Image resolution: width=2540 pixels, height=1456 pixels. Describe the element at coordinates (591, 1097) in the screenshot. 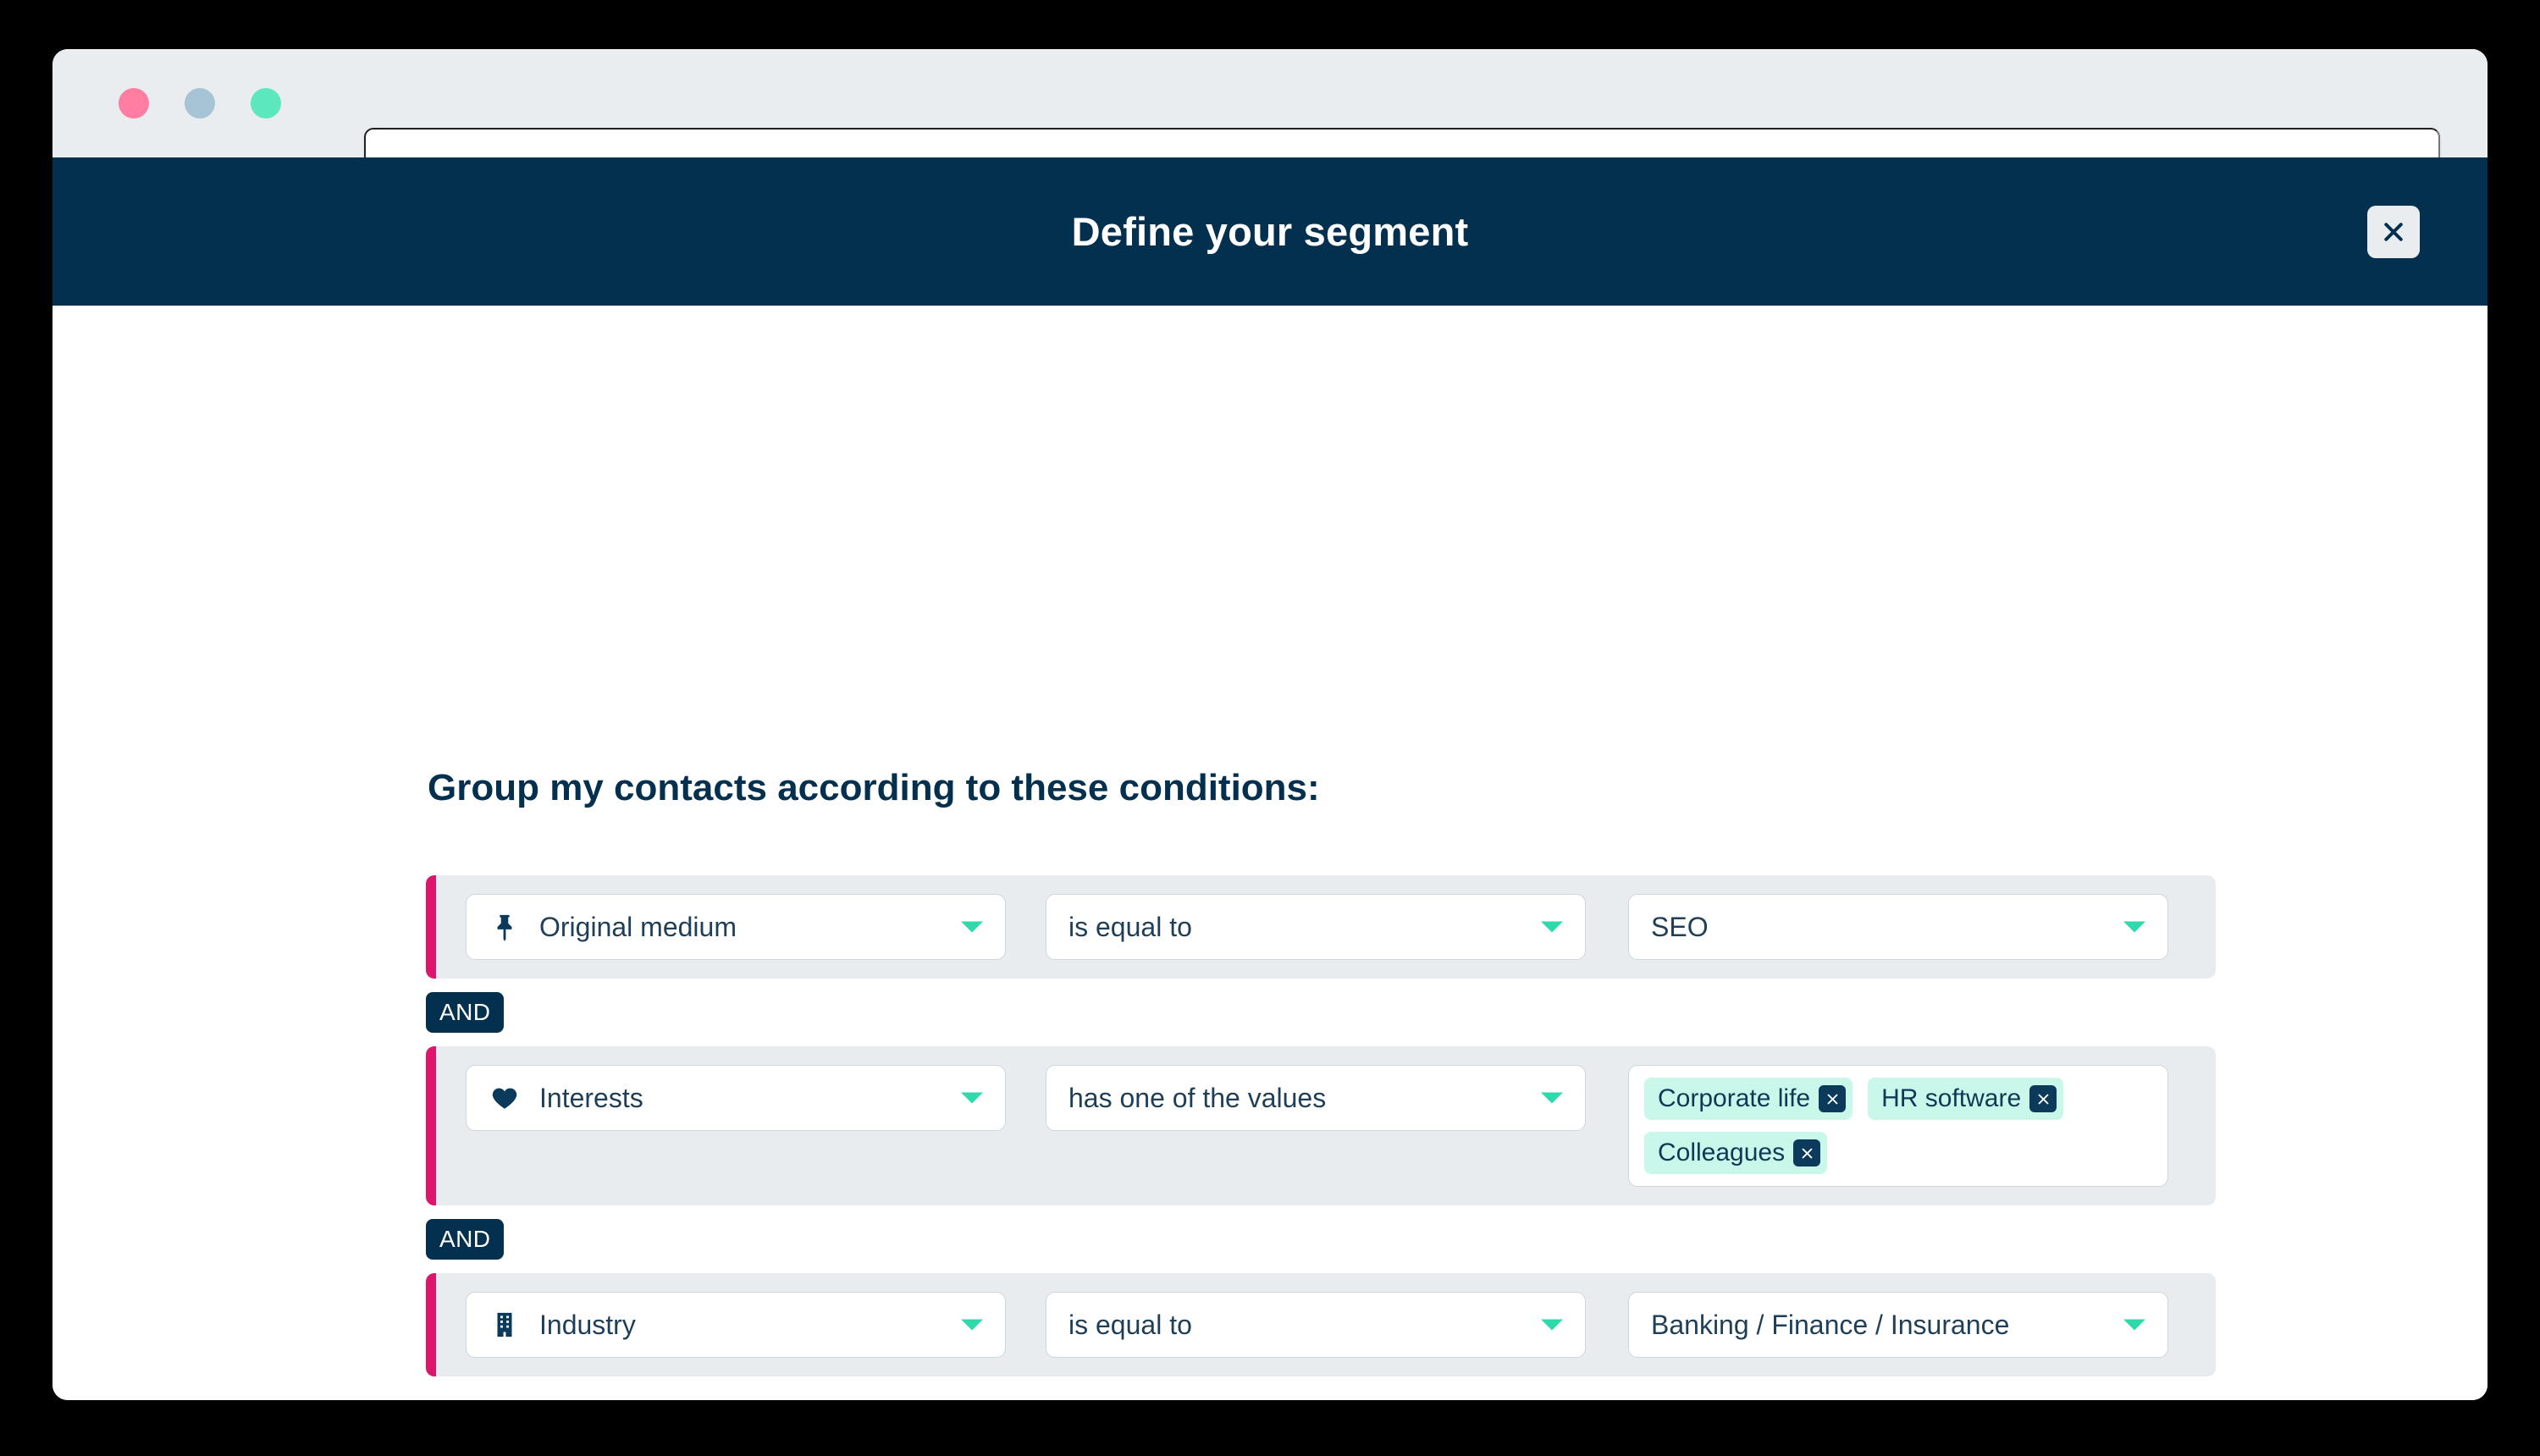

I see `field-label: Interests` at that location.